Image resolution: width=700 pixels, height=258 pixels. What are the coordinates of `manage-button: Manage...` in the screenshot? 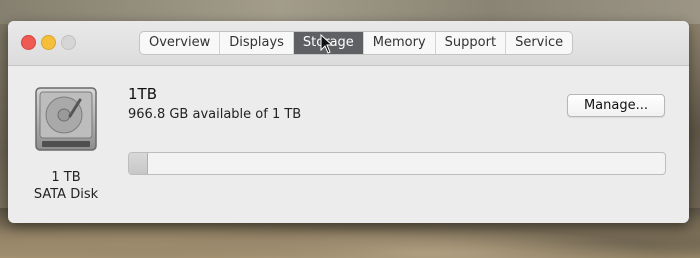 It's located at (616, 105).